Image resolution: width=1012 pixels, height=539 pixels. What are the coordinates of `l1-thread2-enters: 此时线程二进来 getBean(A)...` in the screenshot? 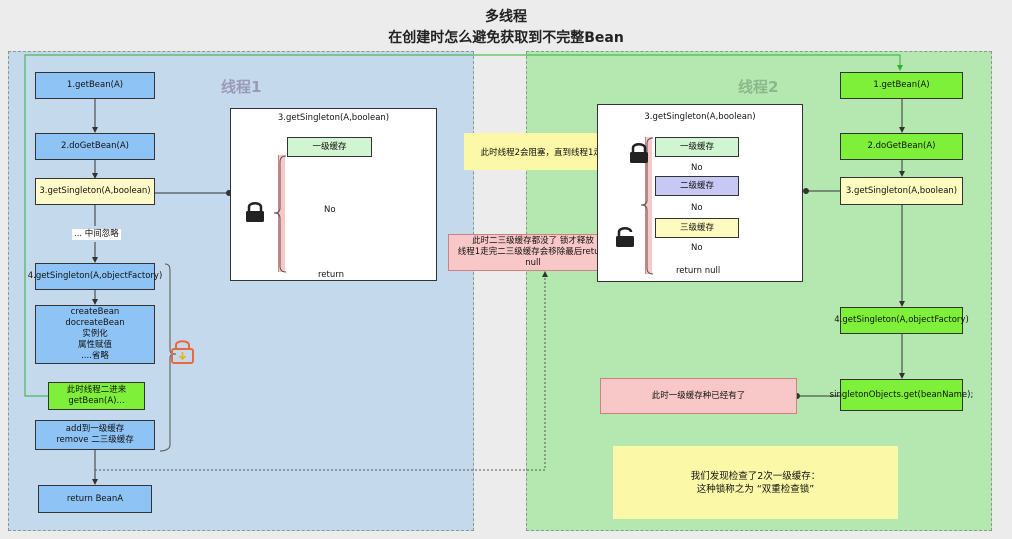 It's located at (96, 396).